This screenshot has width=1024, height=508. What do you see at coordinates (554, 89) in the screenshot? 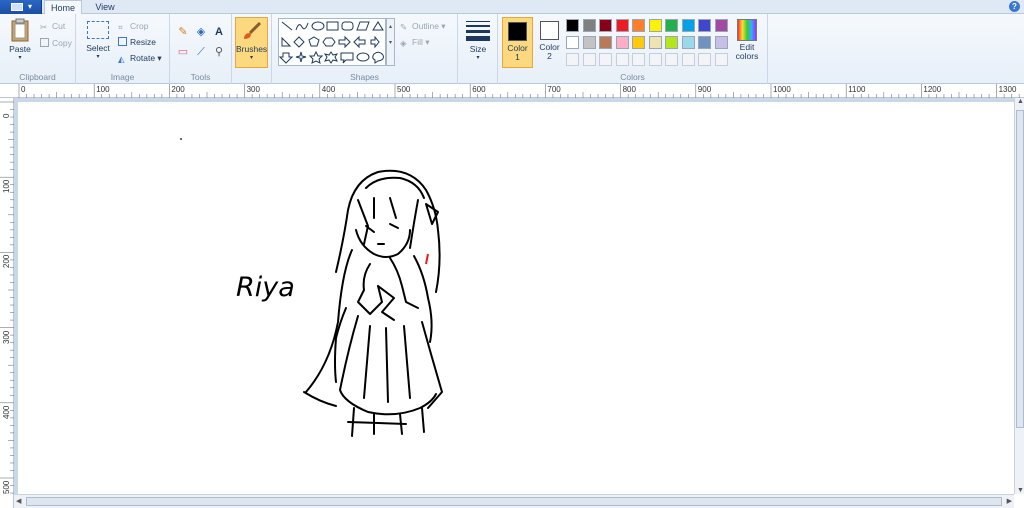
I see `ruler-label: 700` at bounding box center [554, 89].